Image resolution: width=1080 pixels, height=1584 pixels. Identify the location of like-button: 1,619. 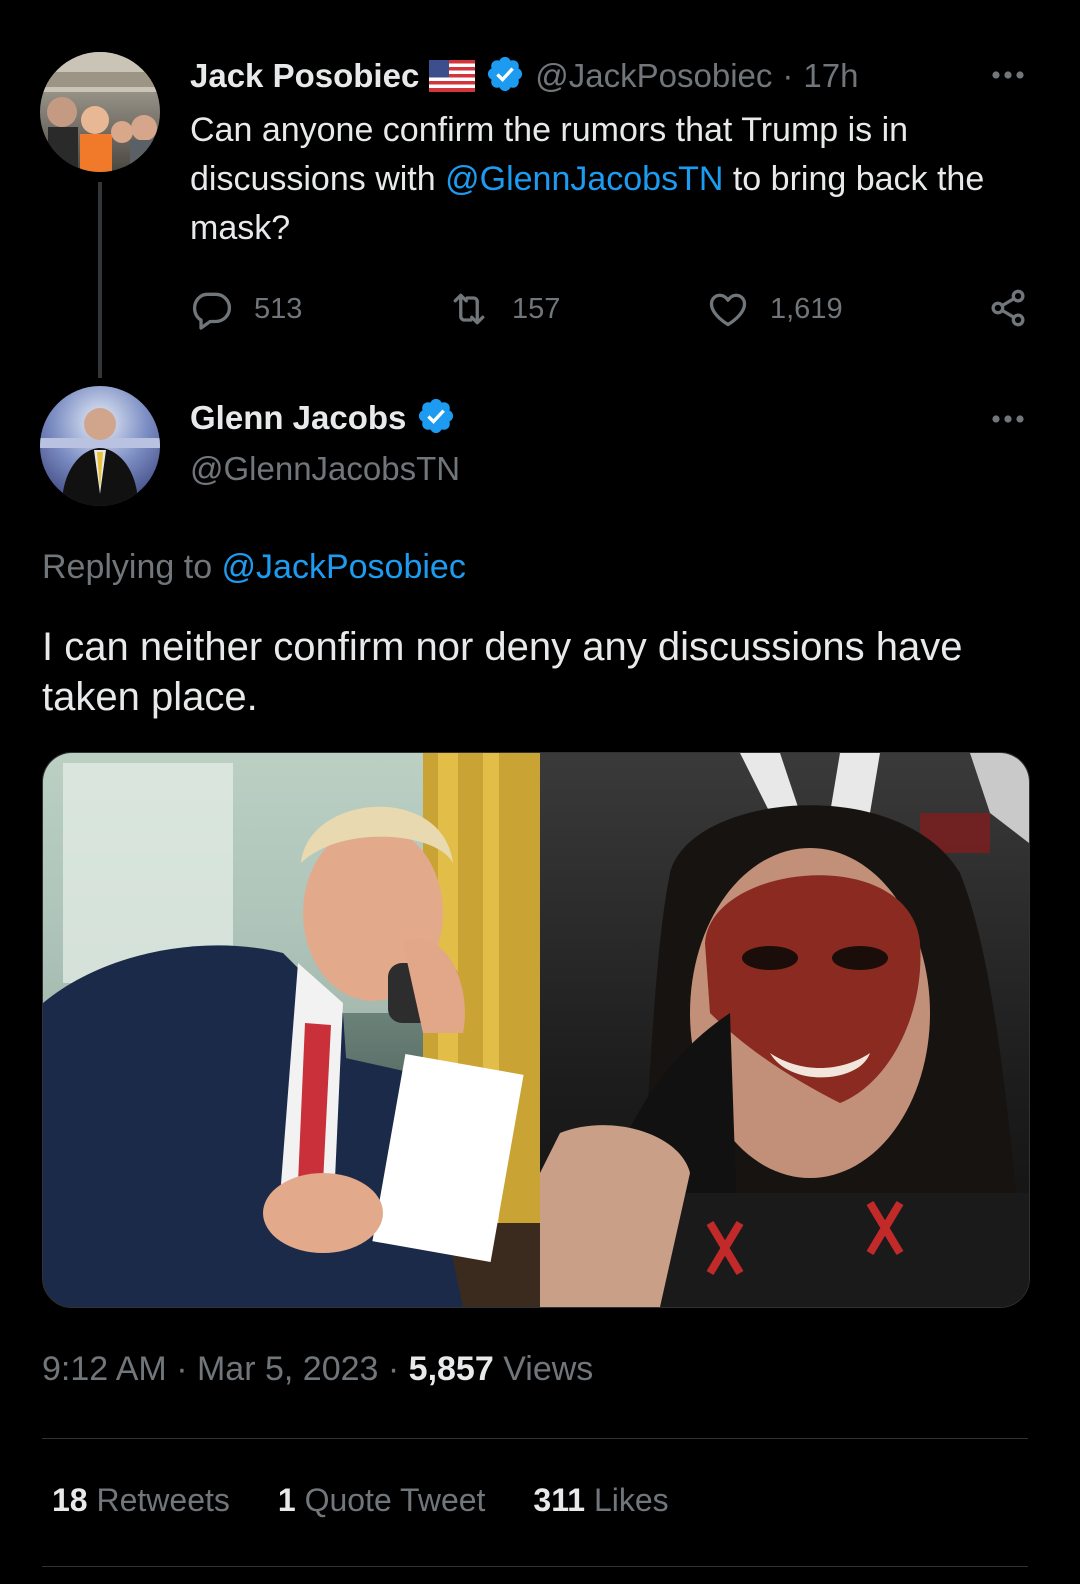
(774, 309).